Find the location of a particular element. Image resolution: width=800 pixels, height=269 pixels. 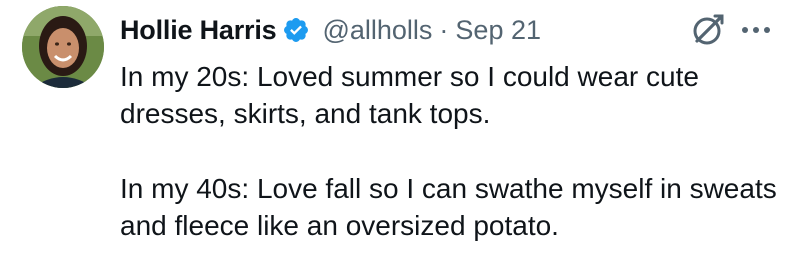

tweet-date: Sep 21 is located at coordinates (498, 30).